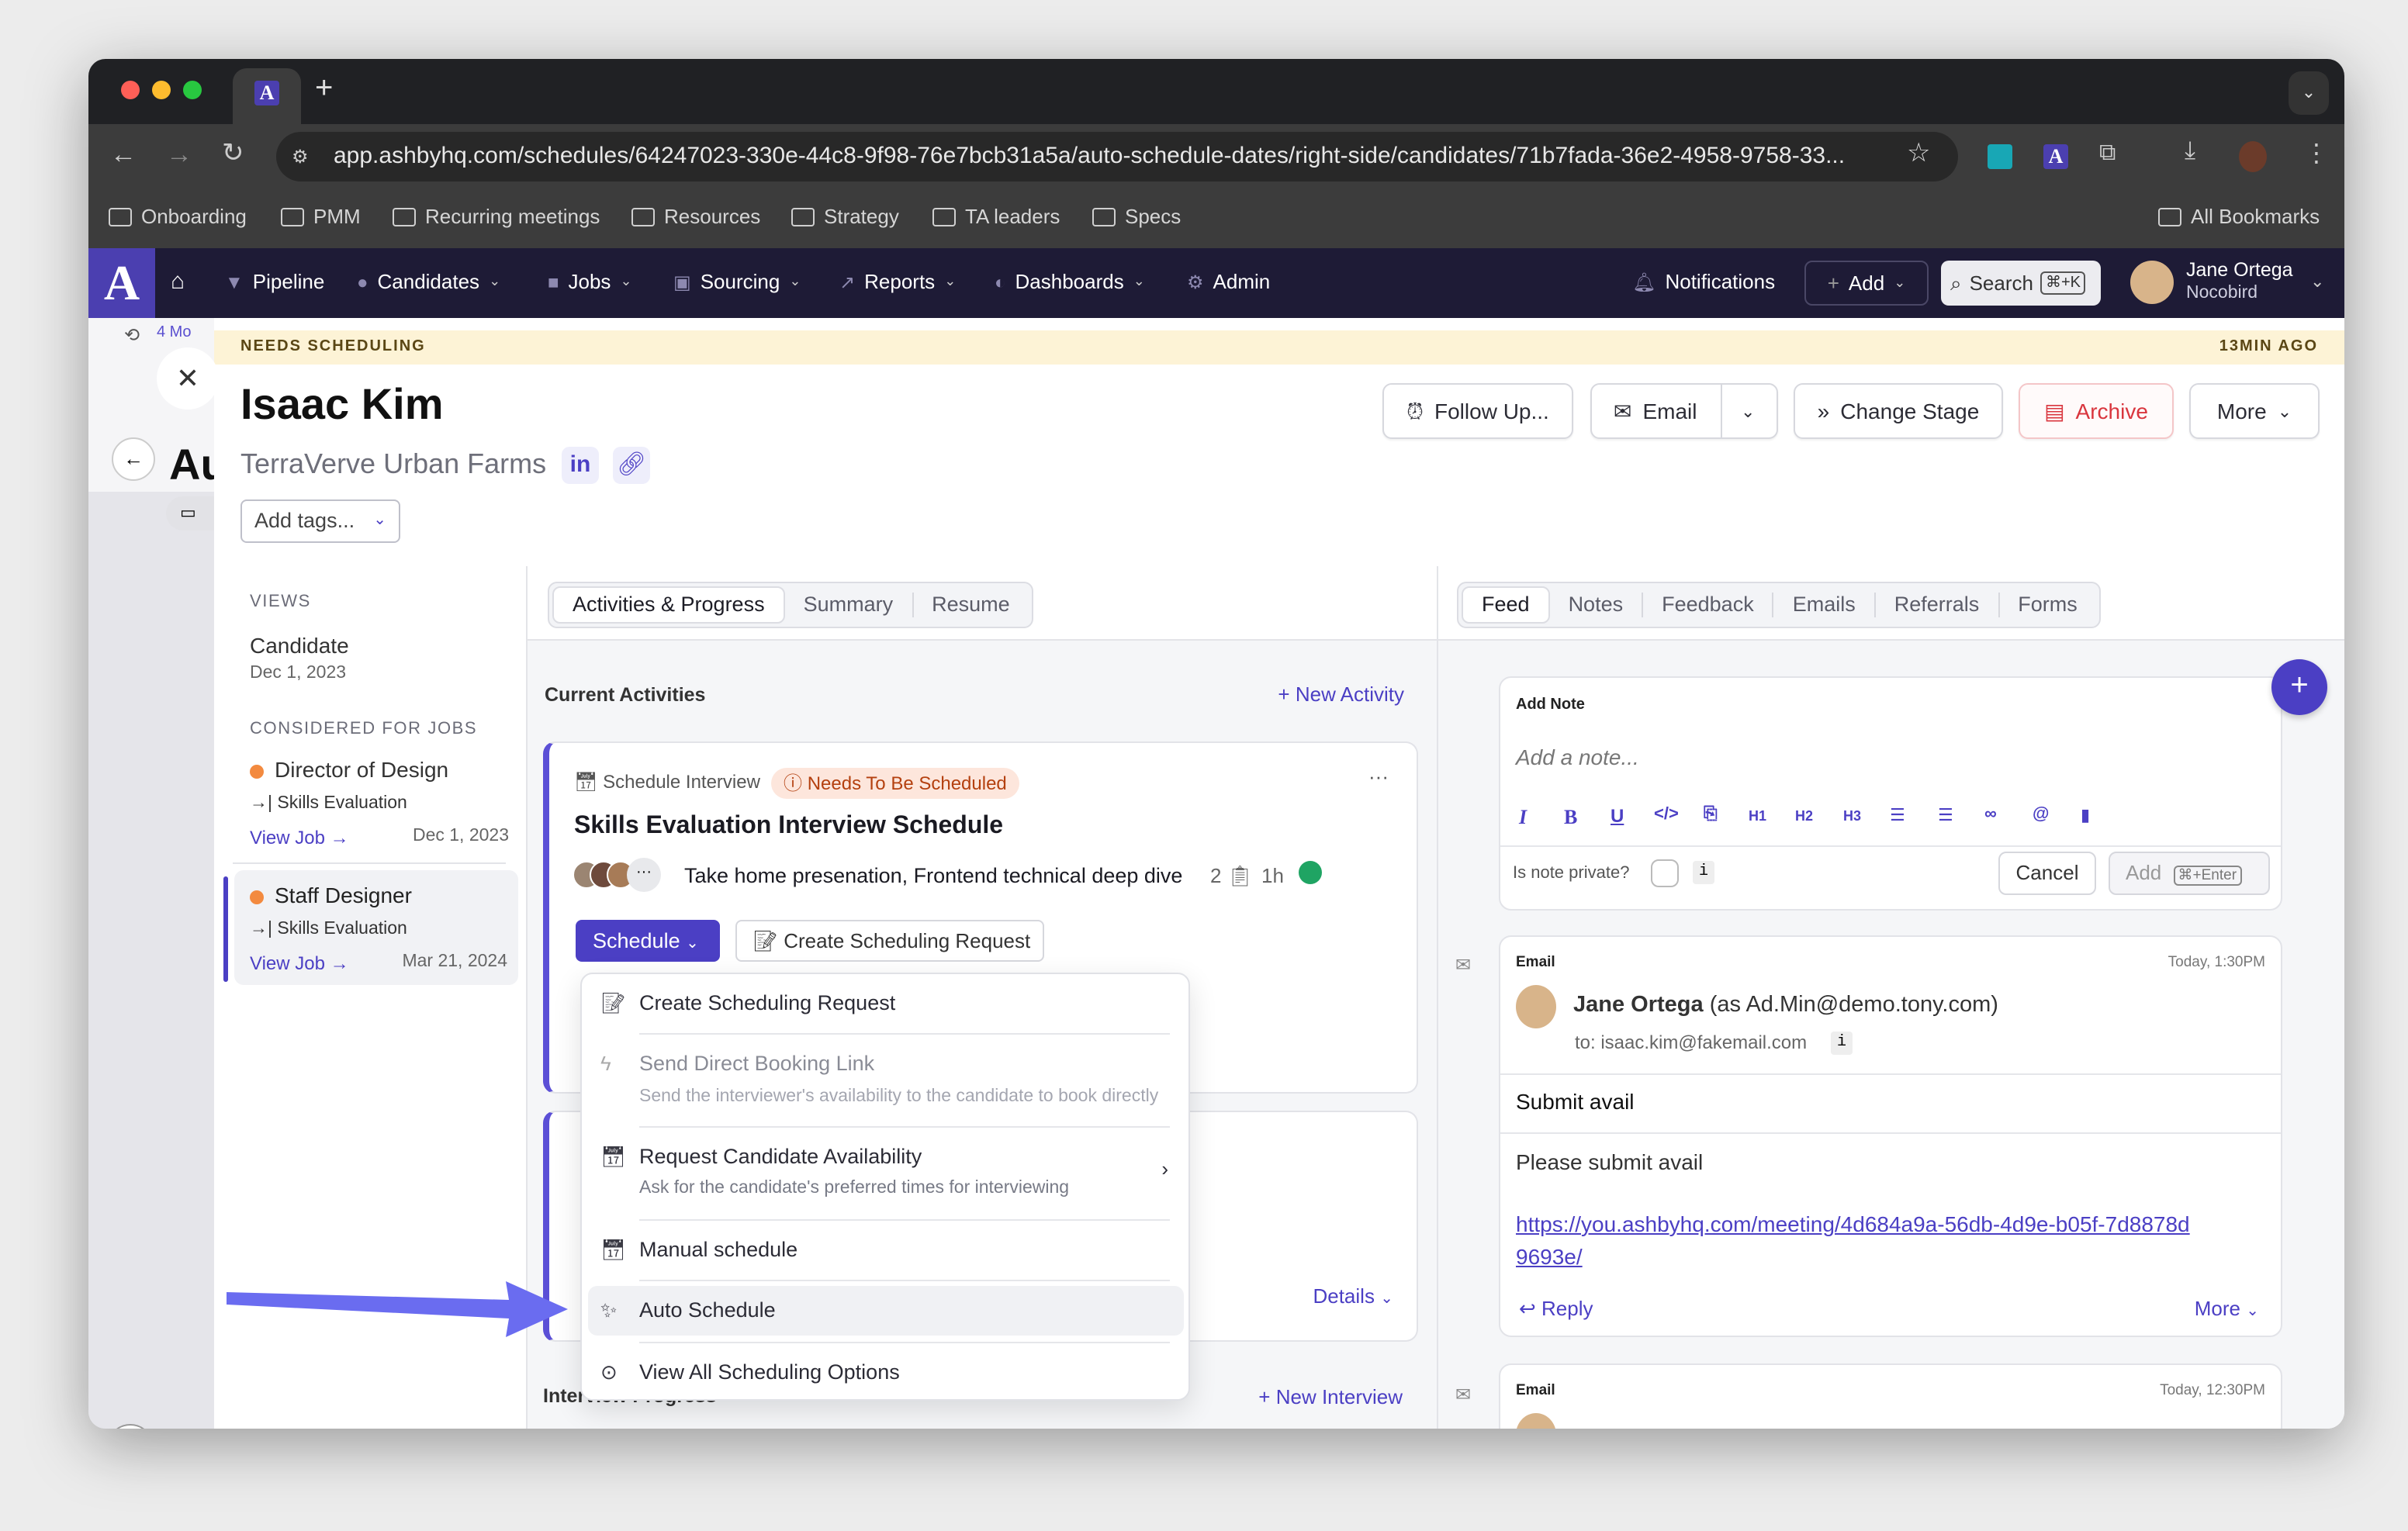 The width and height of the screenshot is (2408, 1531). Describe the element at coordinates (668, 605) in the screenshot. I see `tab-activities: Activities & Progress` at that location.